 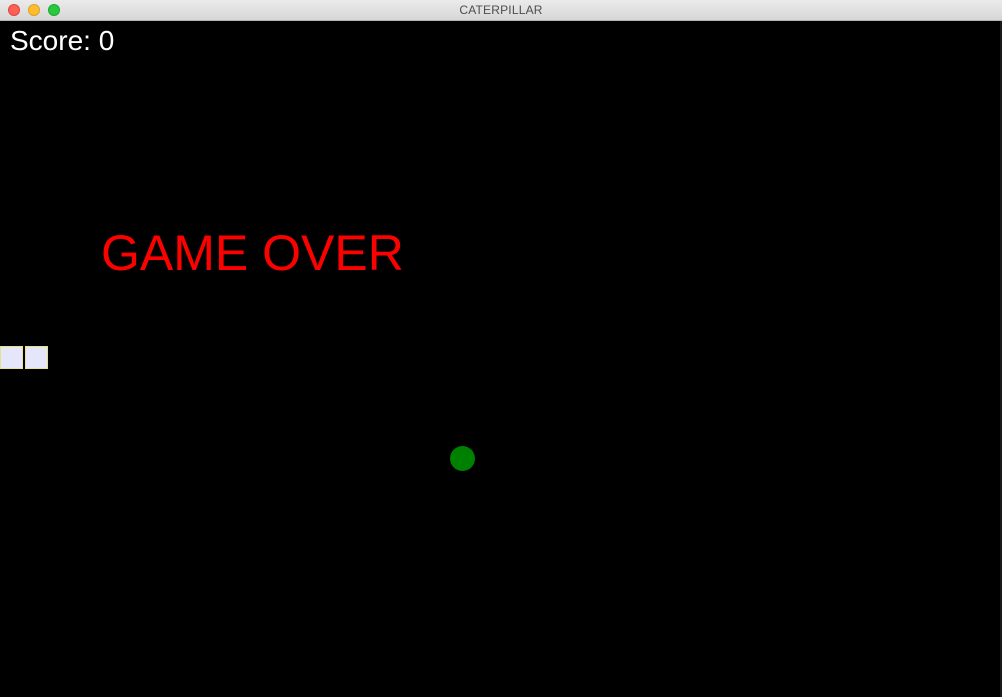 I want to click on title-bar: CATERPILLAR, so click(x=501, y=10).